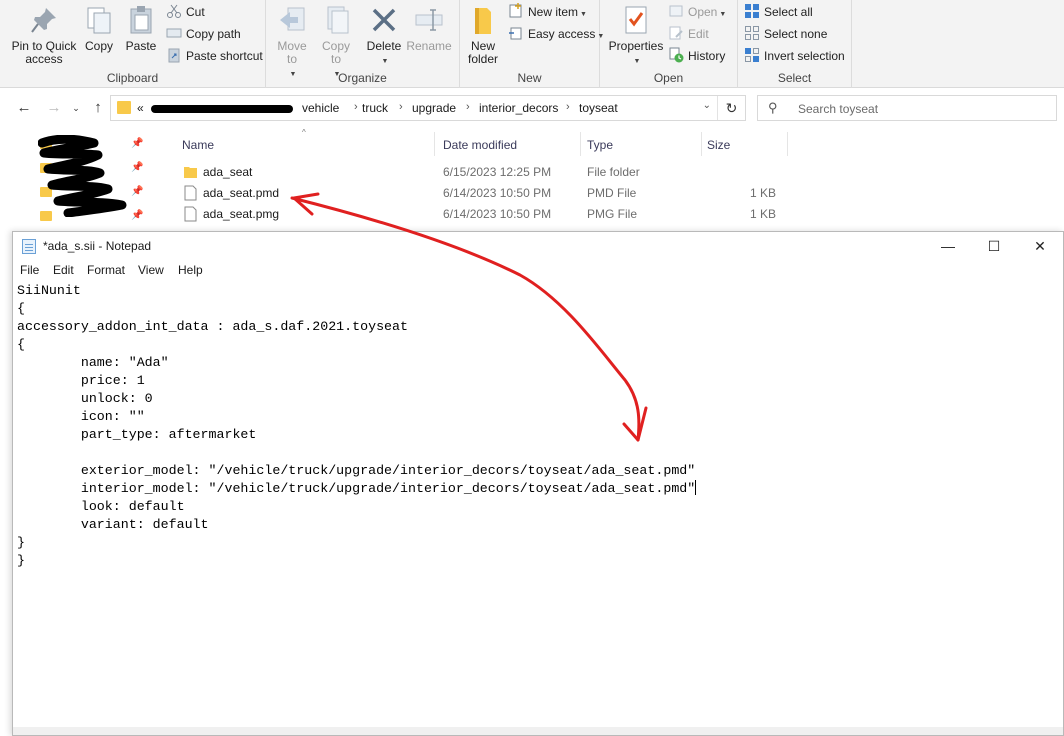 The width and height of the screenshot is (1064, 736). Describe the element at coordinates (752, 33) in the screenshot. I see `select-none-icon` at that location.